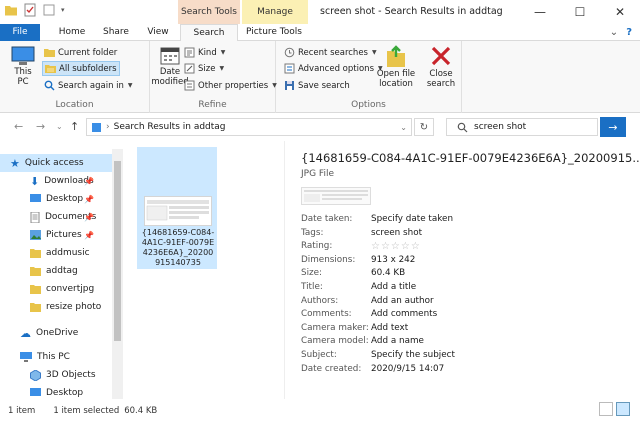 The width and height of the screenshot is (640, 423). Describe the element at coordinates (30, 10) in the screenshot. I see `properties-icon` at that location.